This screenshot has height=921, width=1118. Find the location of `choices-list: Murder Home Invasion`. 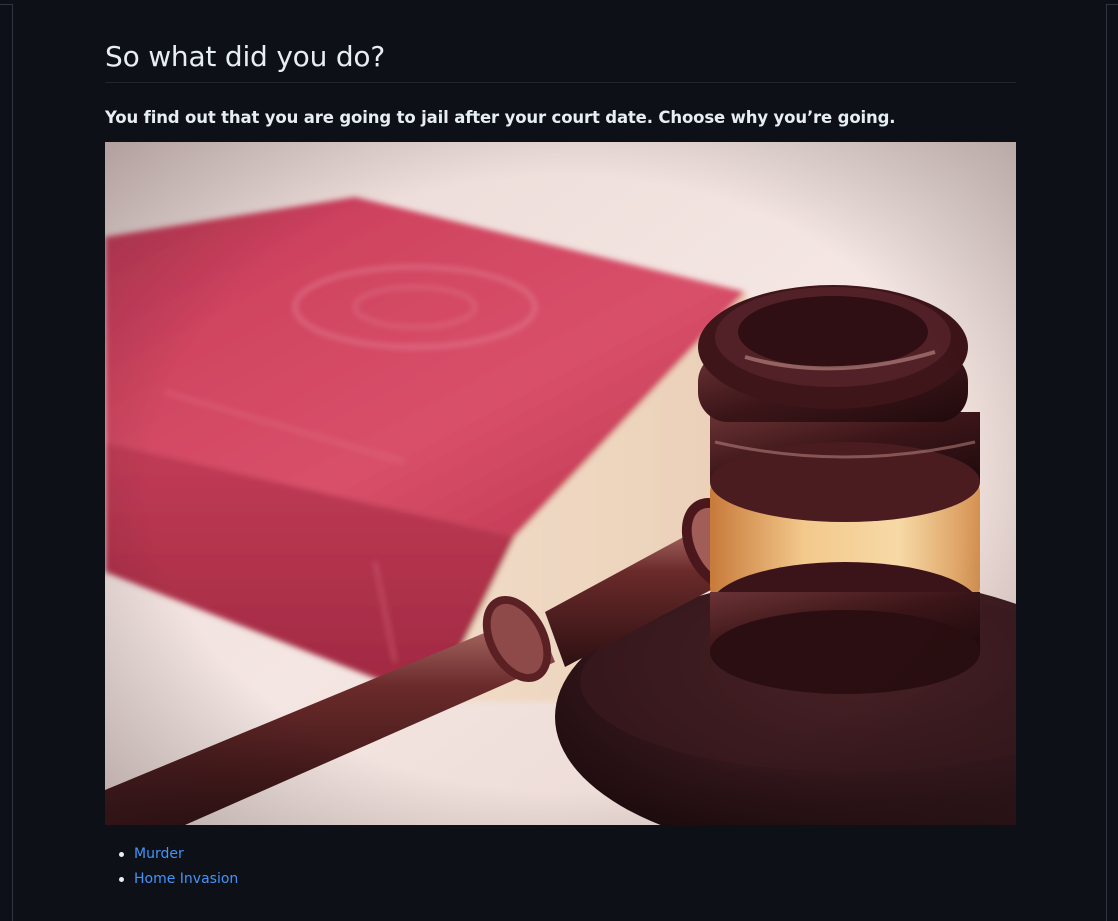

choices-list: Murder Home Invasion is located at coordinates (171, 867).